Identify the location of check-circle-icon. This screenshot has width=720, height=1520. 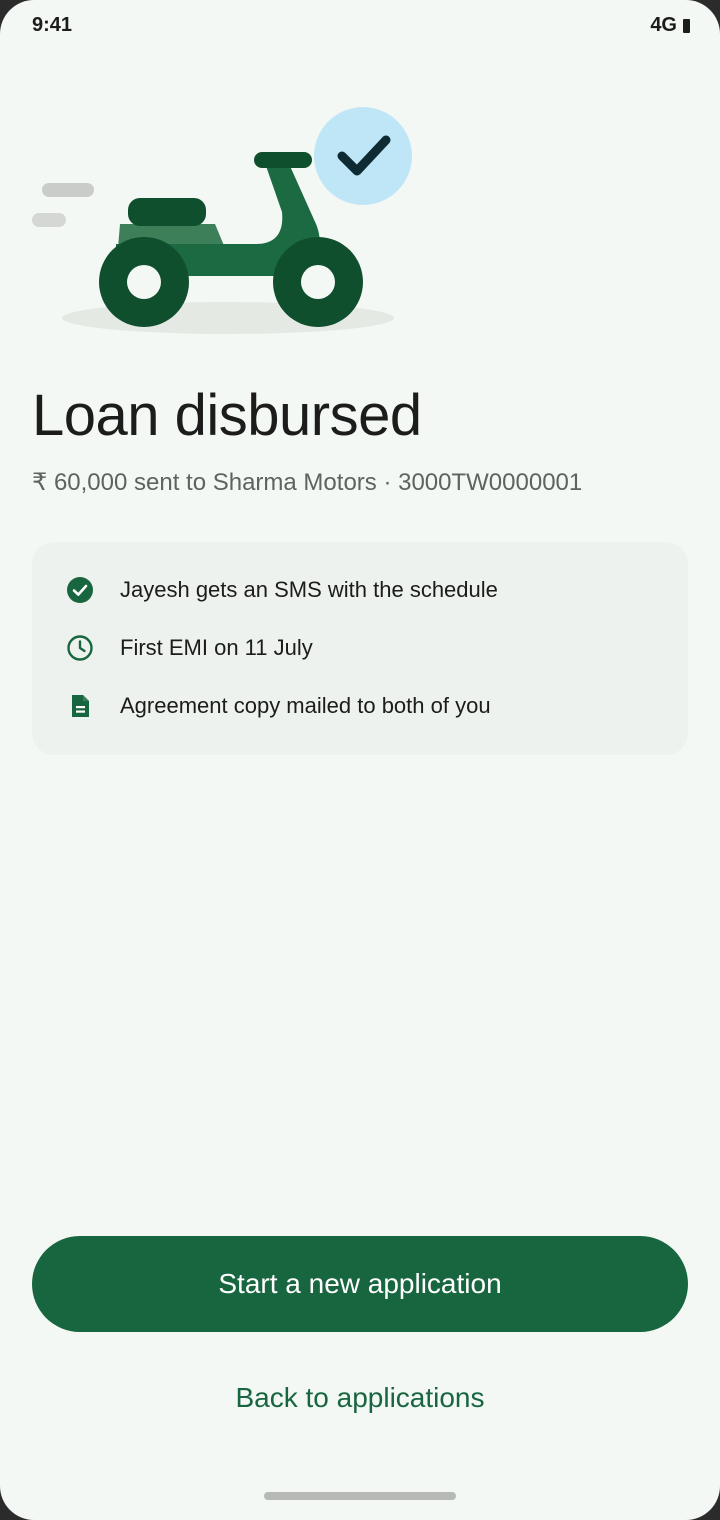
(80, 590).